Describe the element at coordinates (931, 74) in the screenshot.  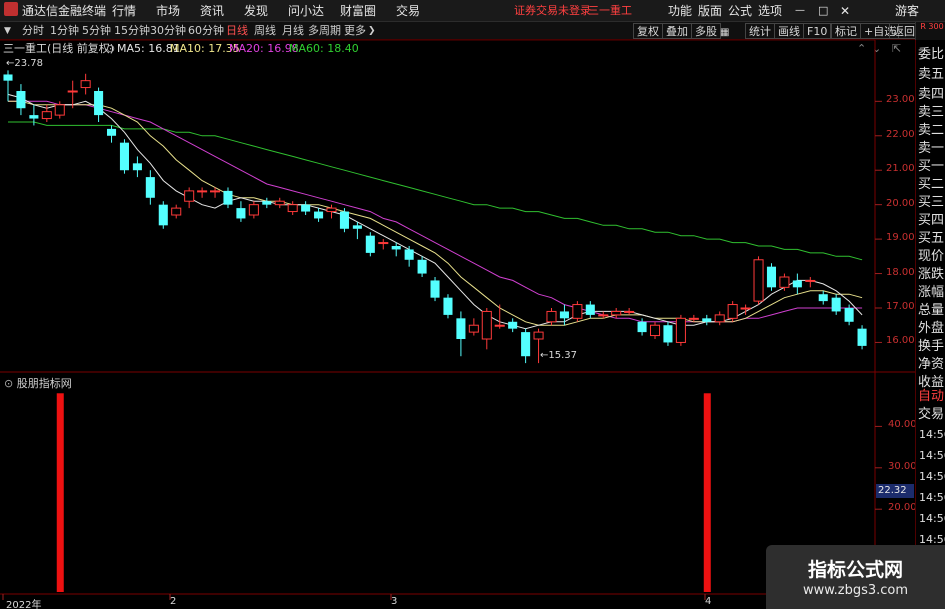
I see `side-label-1: 卖五` at that location.